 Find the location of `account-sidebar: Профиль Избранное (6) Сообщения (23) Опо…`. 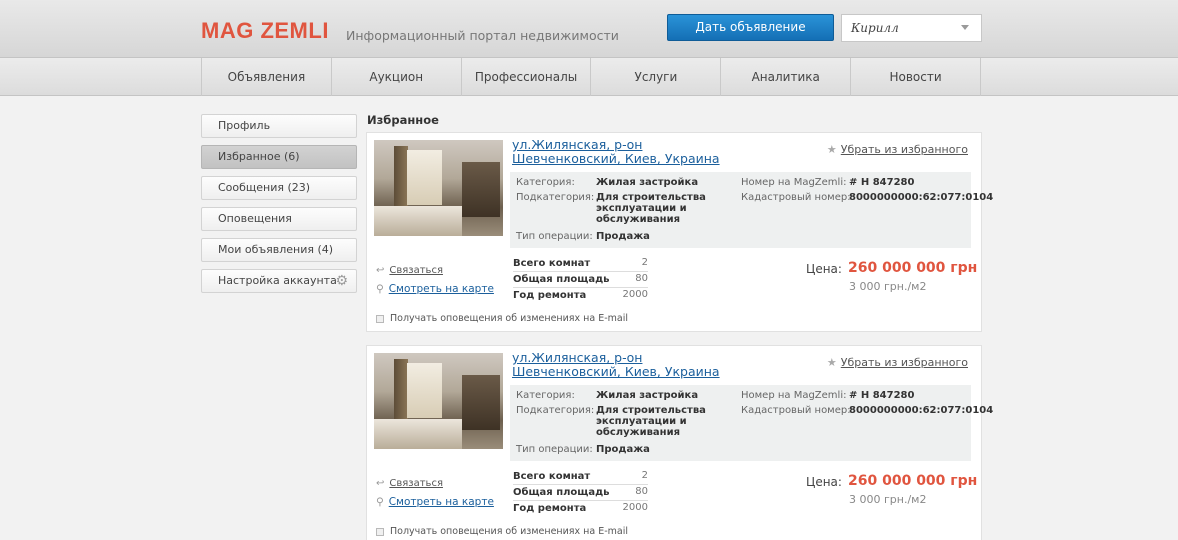

account-sidebar: Профиль Избранное (6) Сообщения (23) Опо… is located at coordinates (279, 207).